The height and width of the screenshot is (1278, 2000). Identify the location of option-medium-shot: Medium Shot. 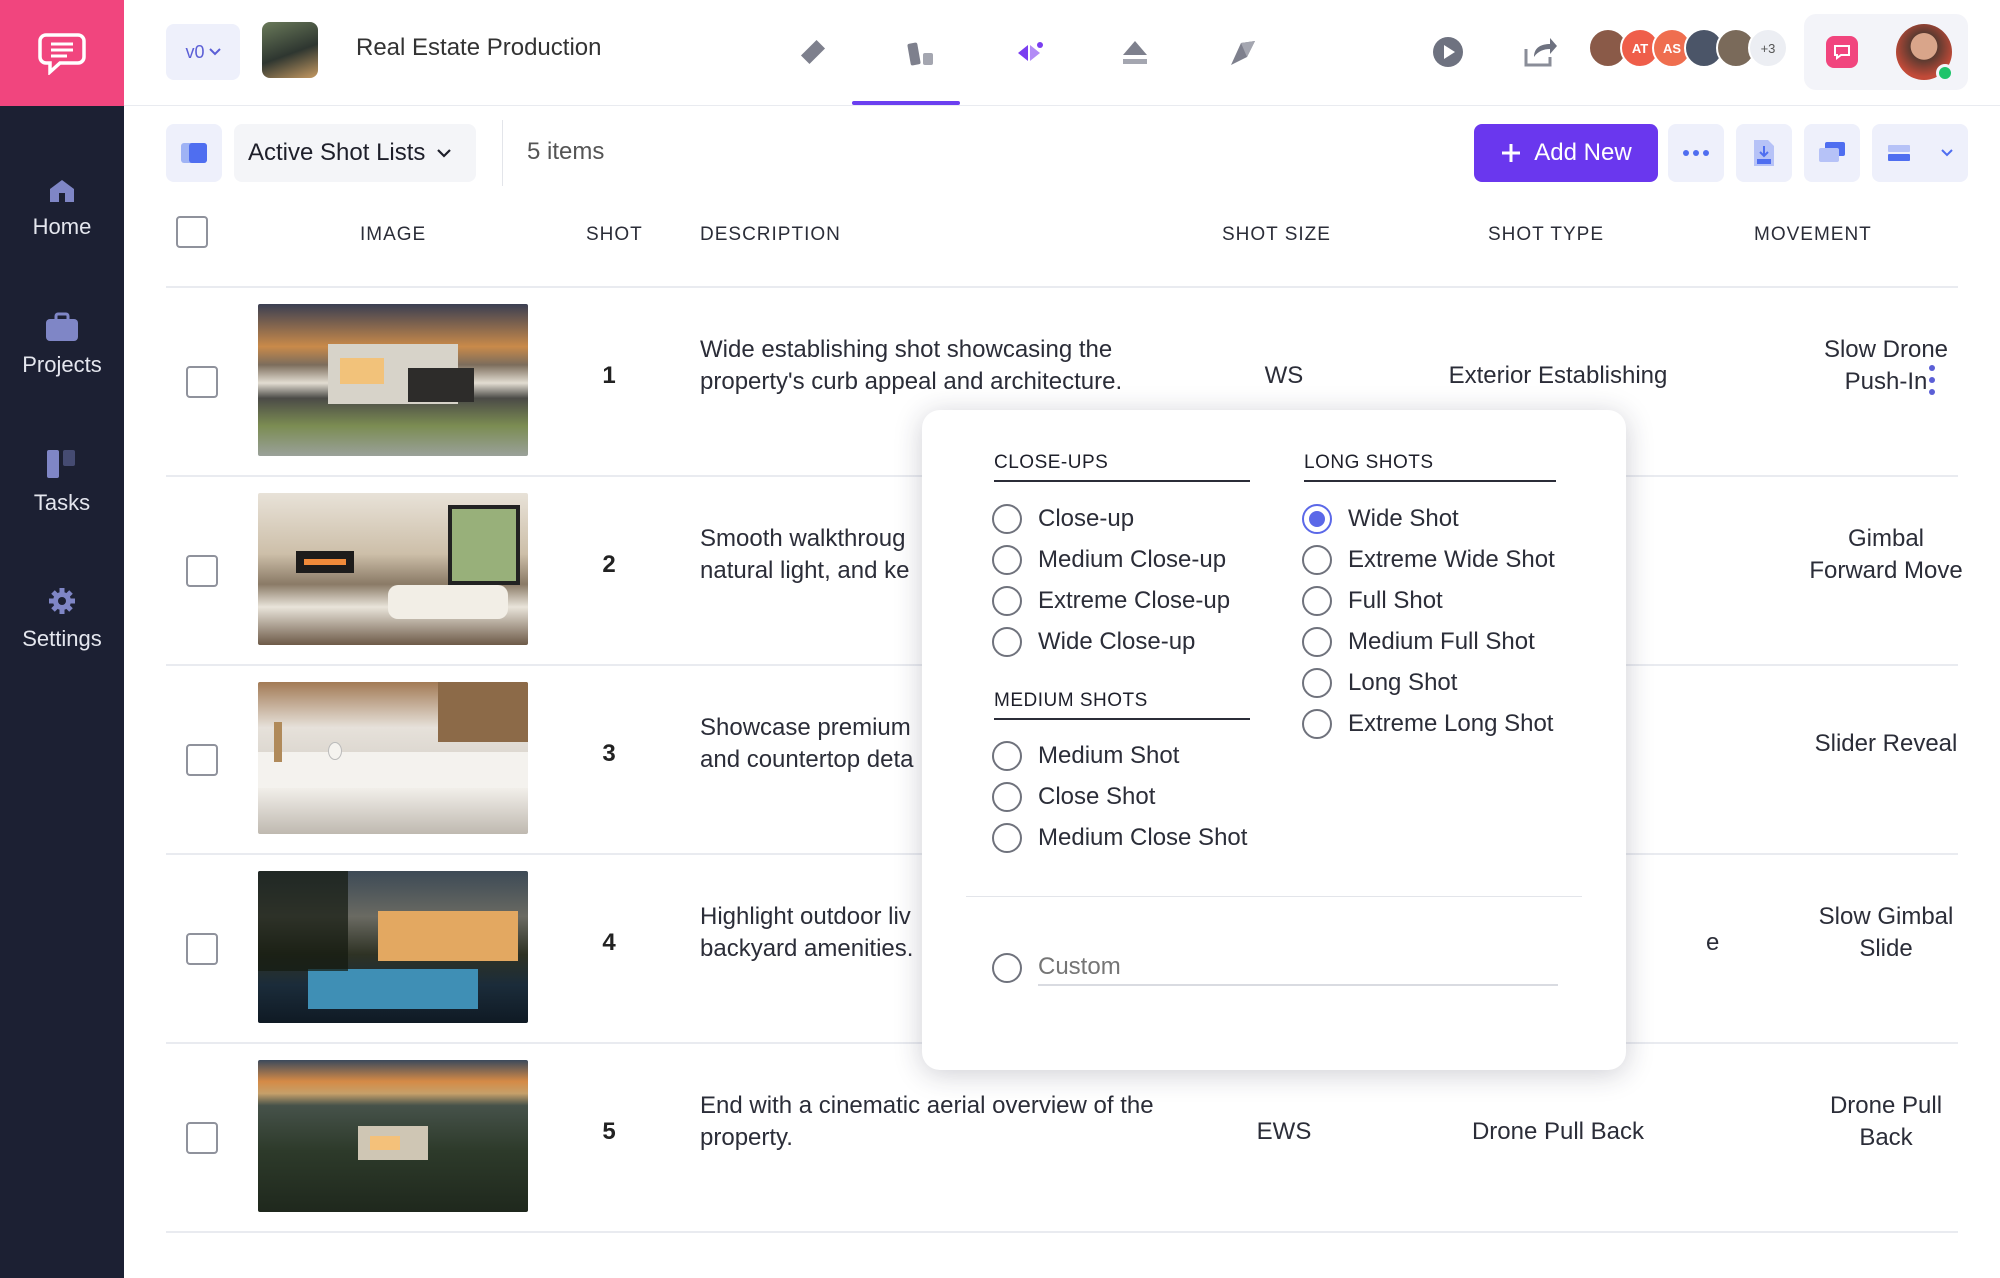
(1085, 756).